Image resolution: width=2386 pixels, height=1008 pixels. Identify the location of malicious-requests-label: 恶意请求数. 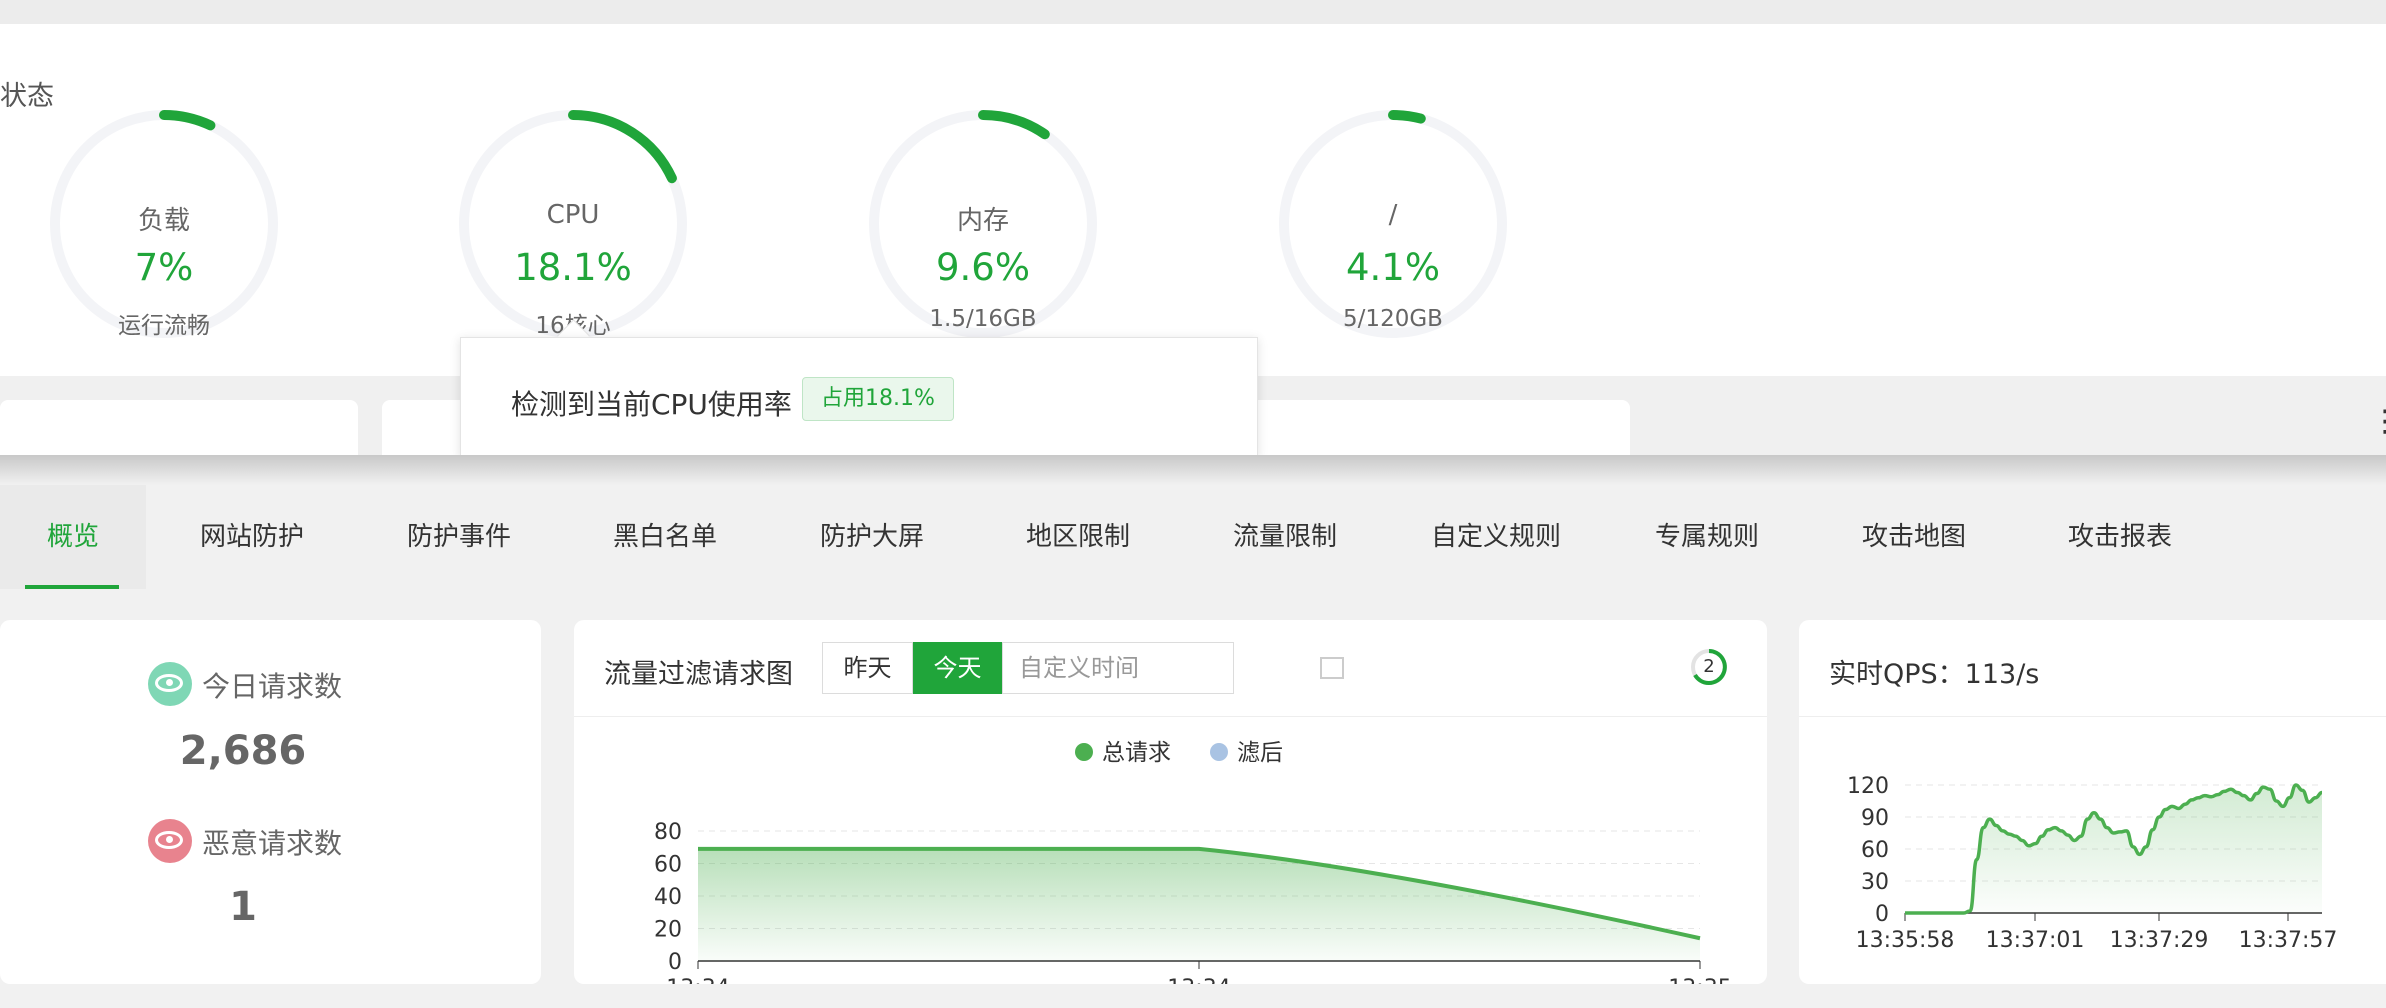
(272, 843).